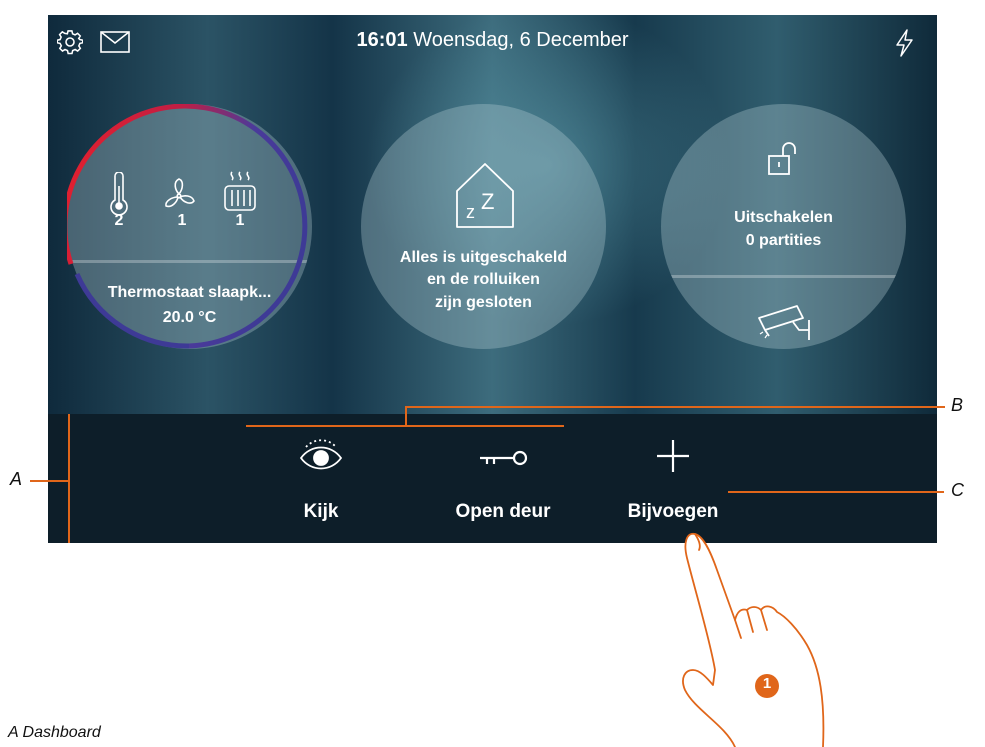 Image resolution: width=985 pixels, height=747 pixels. Describe the element at coordinates (189, 261) in the screenshot. I see `thermostat-divider` at that location.